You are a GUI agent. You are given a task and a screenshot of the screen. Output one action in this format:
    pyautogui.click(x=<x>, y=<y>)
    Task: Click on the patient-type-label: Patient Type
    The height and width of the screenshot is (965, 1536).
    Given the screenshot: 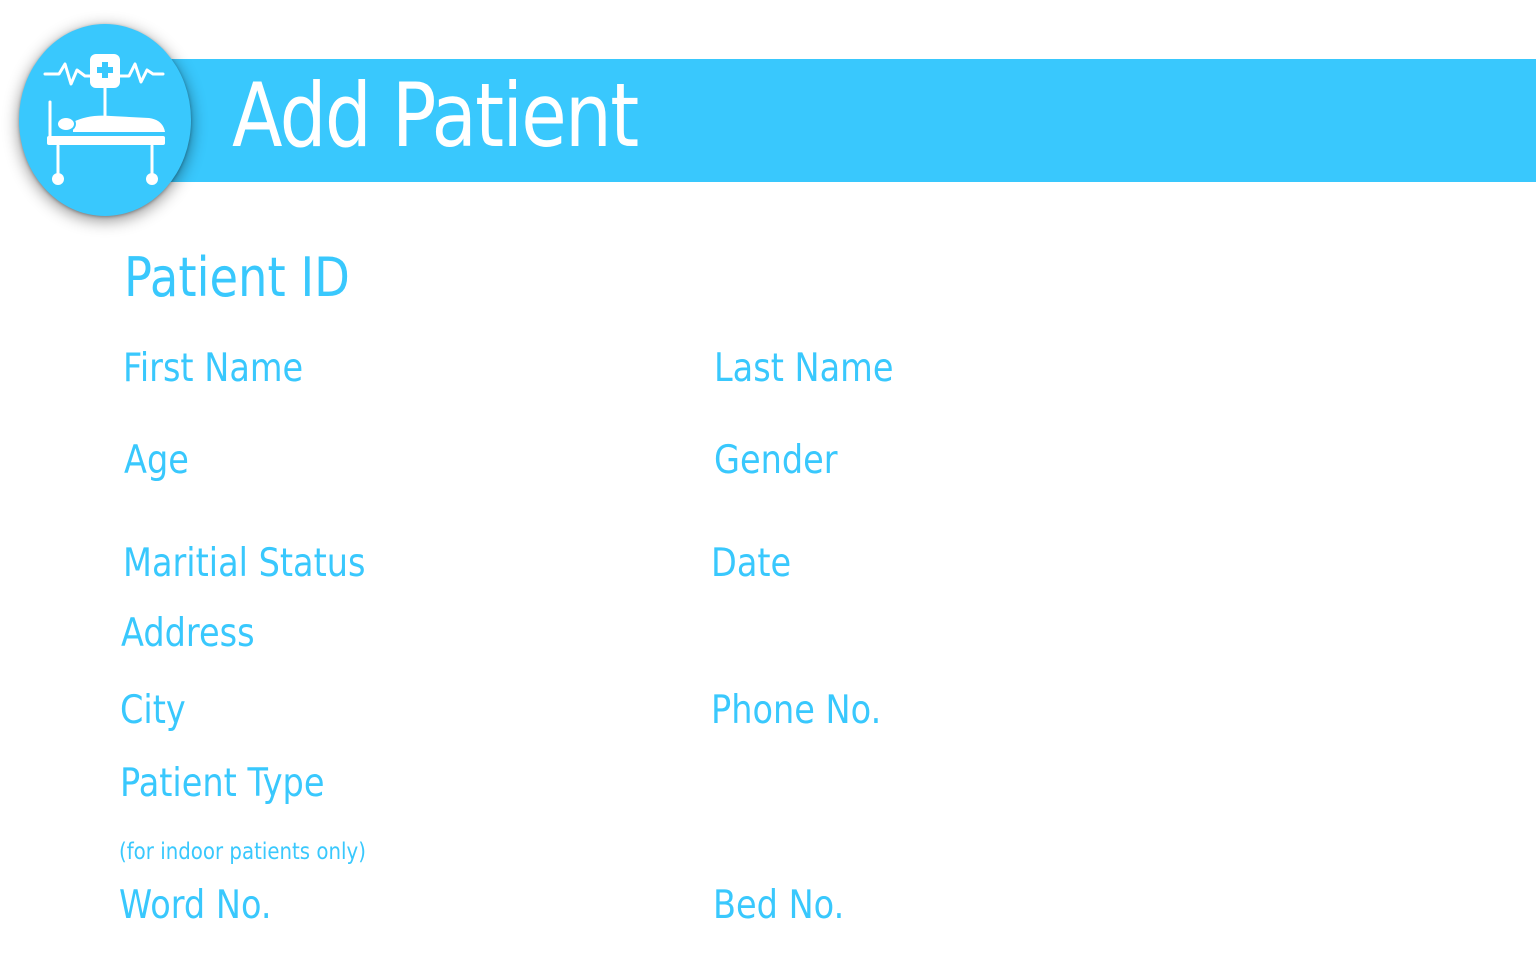 What is the action you would take?
    pyautogui.click(x=222, y=783)
    